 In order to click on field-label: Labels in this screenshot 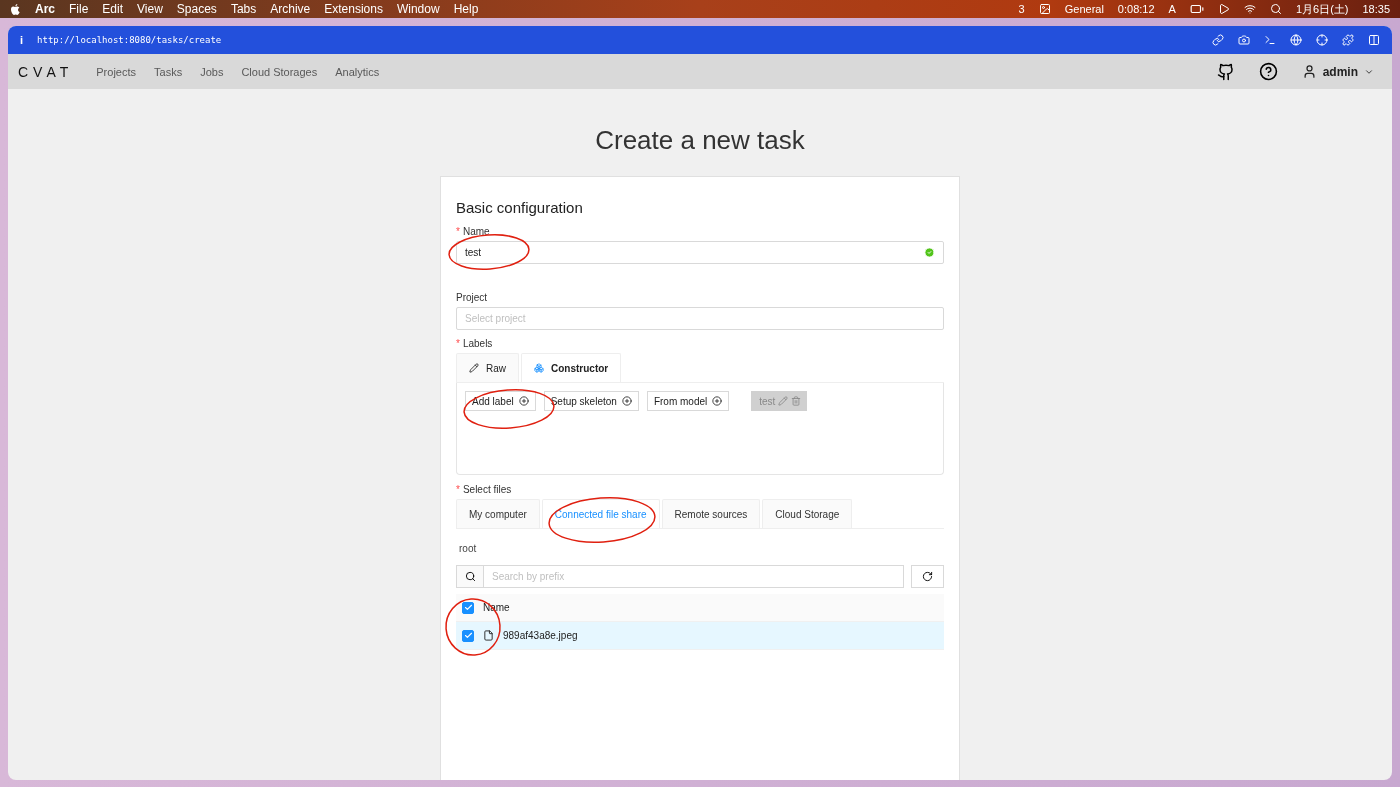, I will do `click(477, 343)`.